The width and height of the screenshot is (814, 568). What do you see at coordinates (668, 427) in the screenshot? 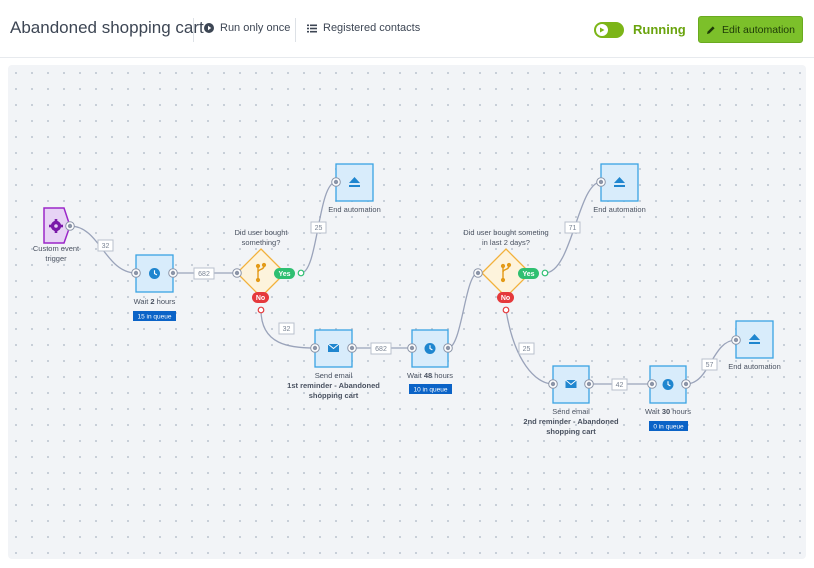
I see `queue-count: 0 in queue` at bounding box center [668, 427].